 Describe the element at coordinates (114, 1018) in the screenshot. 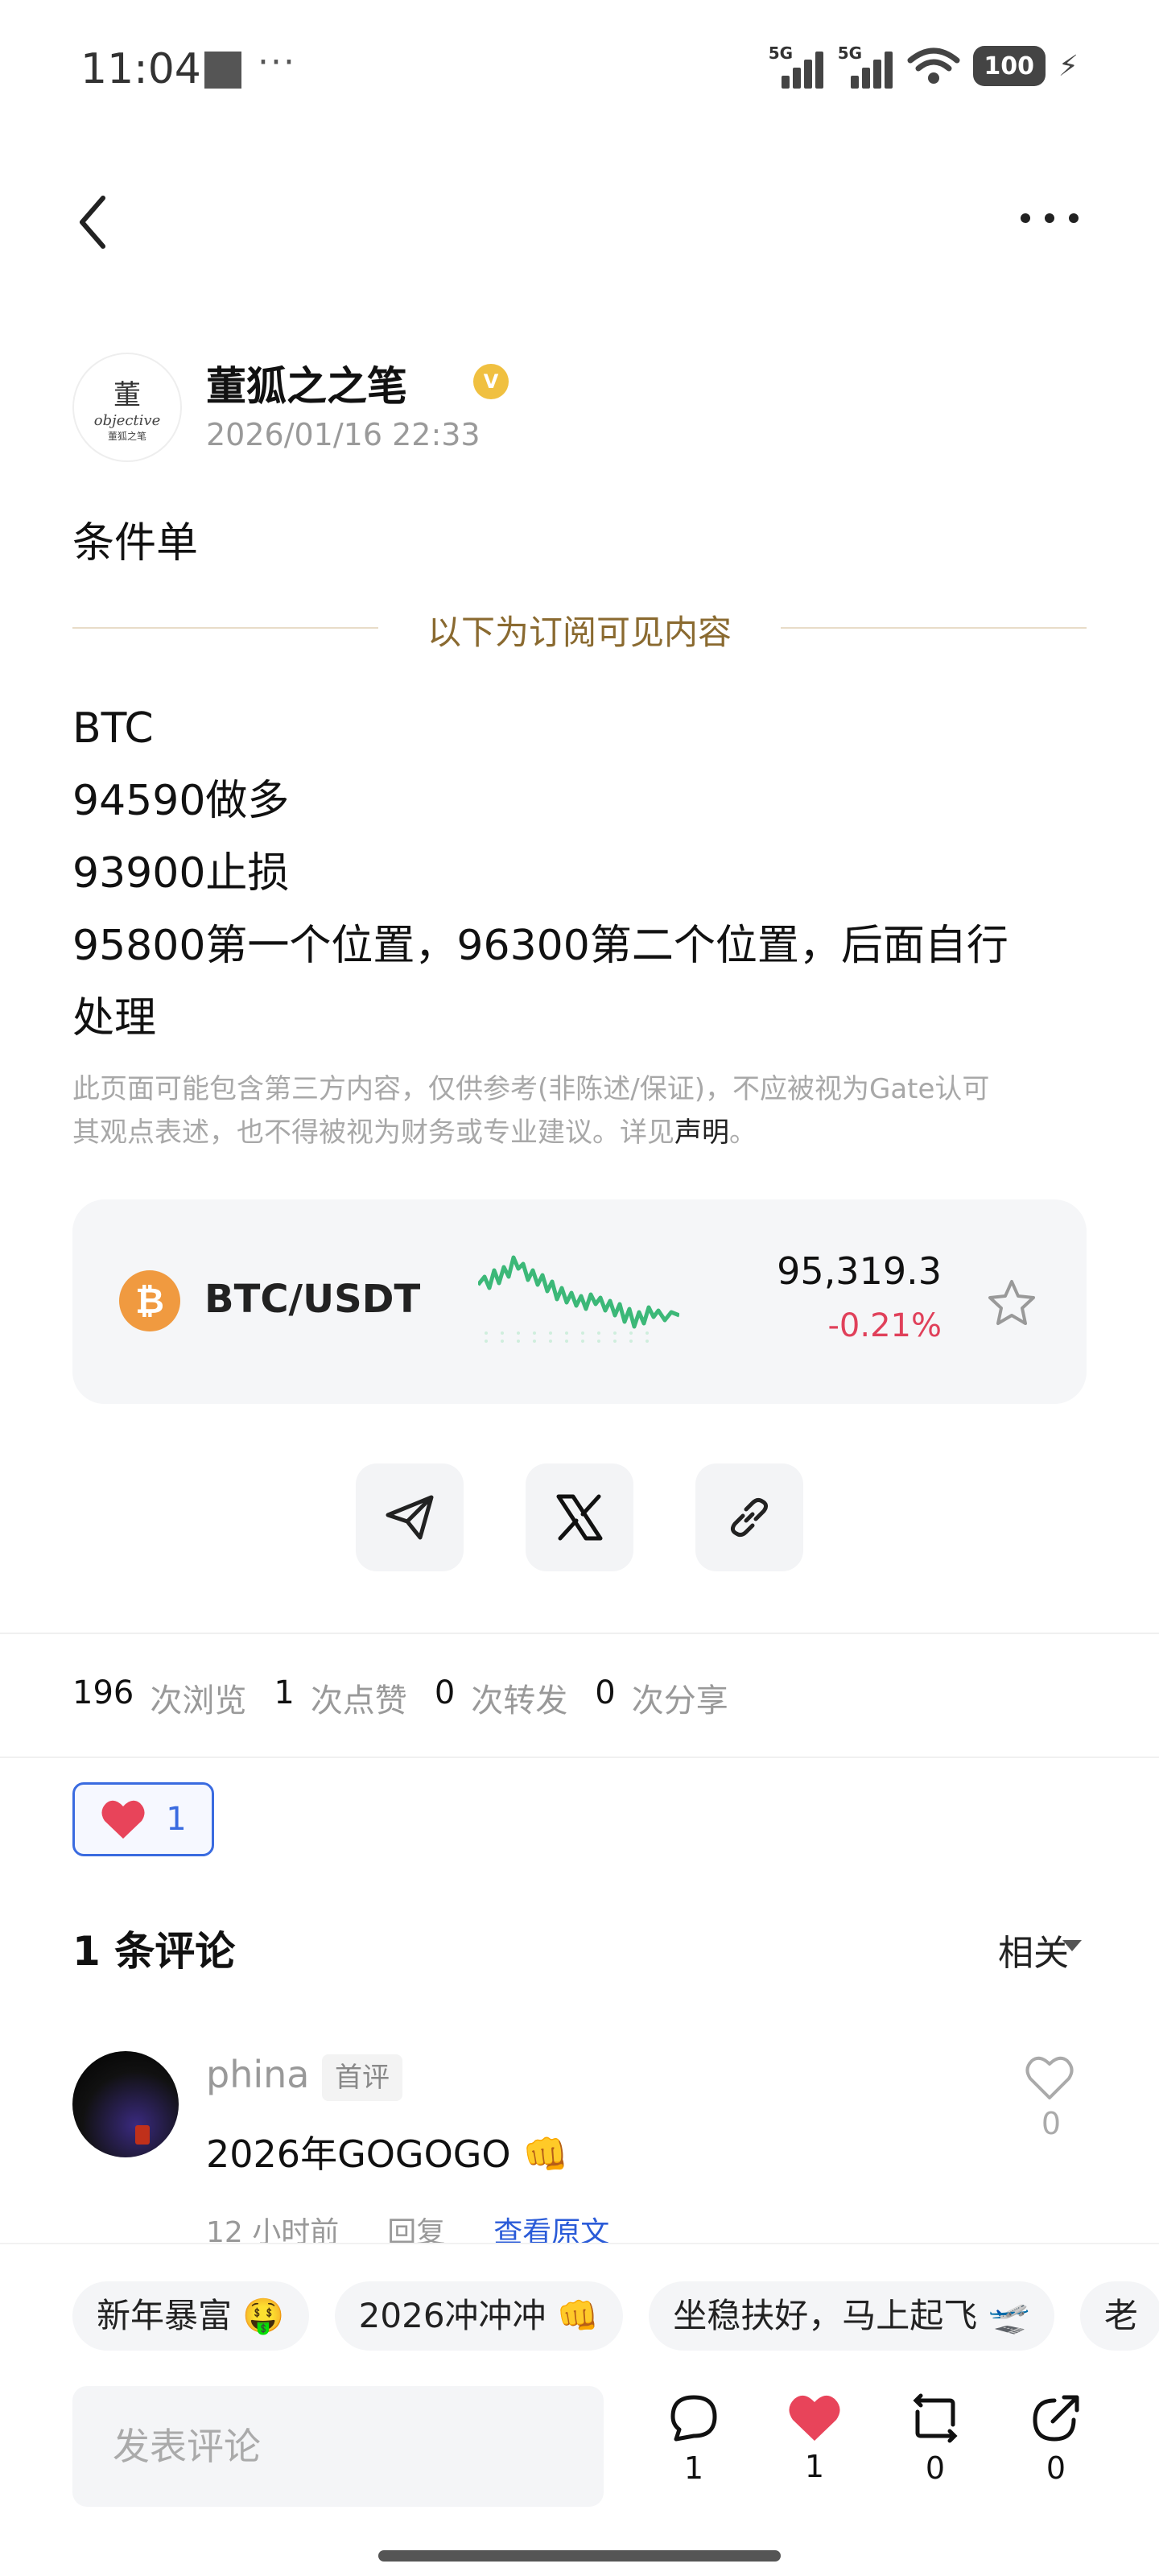

I see `content-line: 处理` at that location.